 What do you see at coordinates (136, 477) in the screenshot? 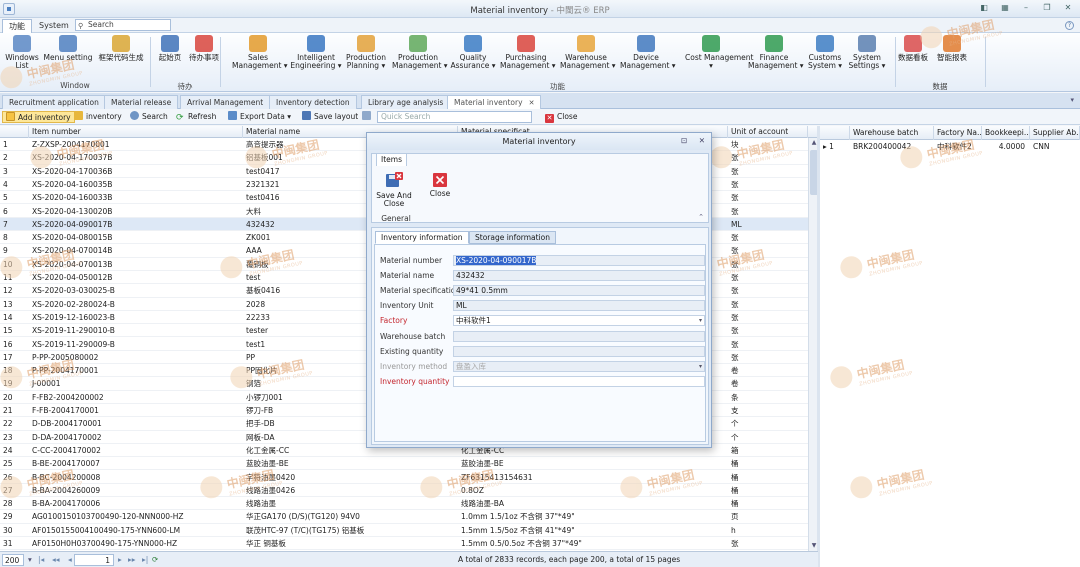
I see `item-number-cell: B-BC-2004200008` at bounding box center [136, 477].